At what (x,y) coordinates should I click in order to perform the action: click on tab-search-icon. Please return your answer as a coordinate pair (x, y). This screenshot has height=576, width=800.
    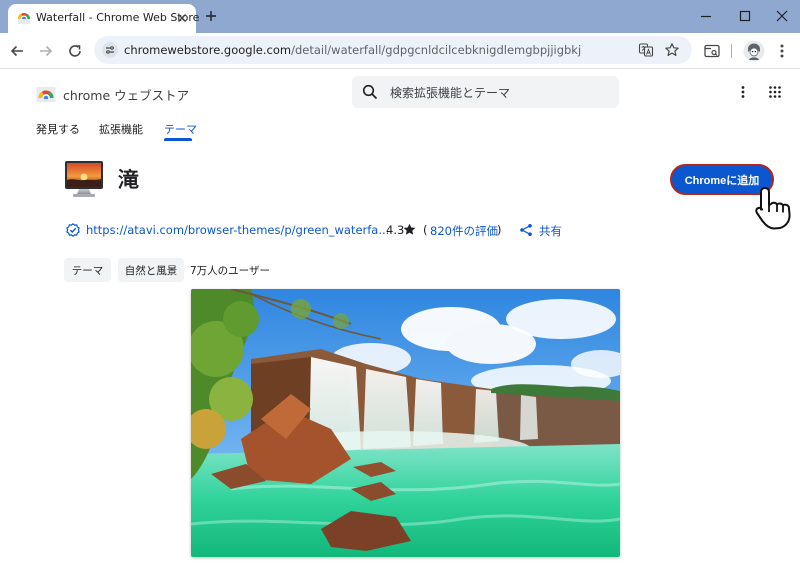
    Looking at the image, I should click on (712, 51).